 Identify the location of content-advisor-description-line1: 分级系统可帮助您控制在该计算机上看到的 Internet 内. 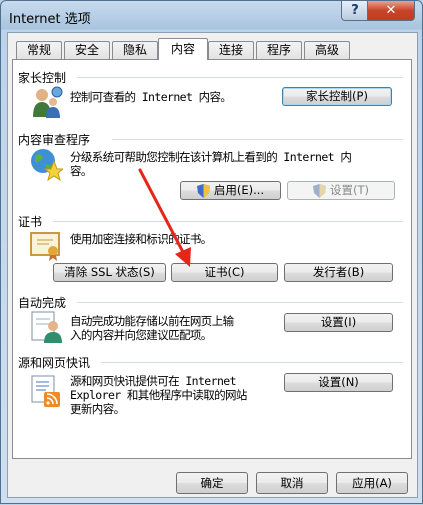
(211, 157).